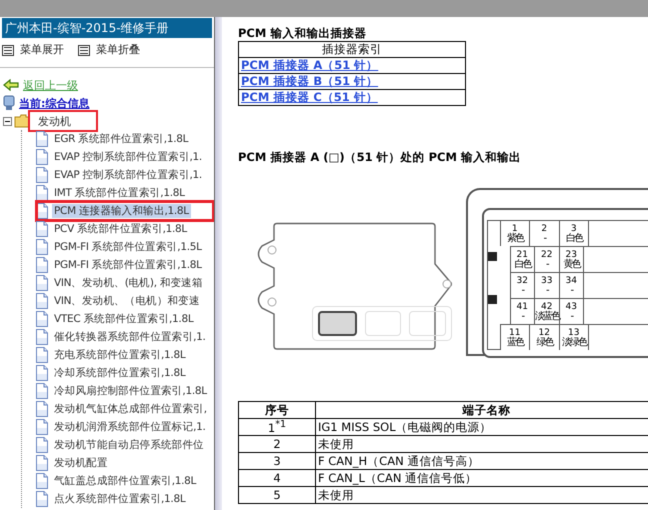 The height and width of the screenshot is (510, 648). Describe the element at coordinates (515, 229) in the screenshot. I see `pin-number: 1` at that location.